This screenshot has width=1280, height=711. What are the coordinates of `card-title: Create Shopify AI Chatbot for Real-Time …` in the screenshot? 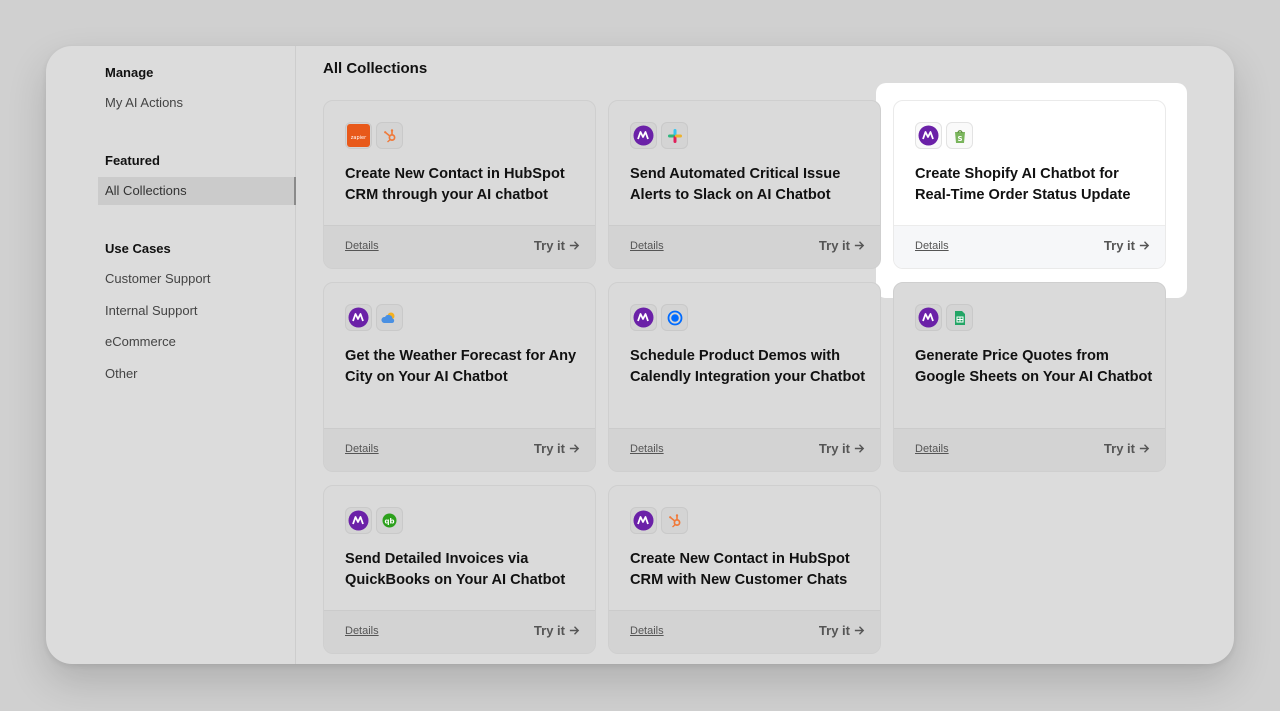 It's located at (1023, 184).